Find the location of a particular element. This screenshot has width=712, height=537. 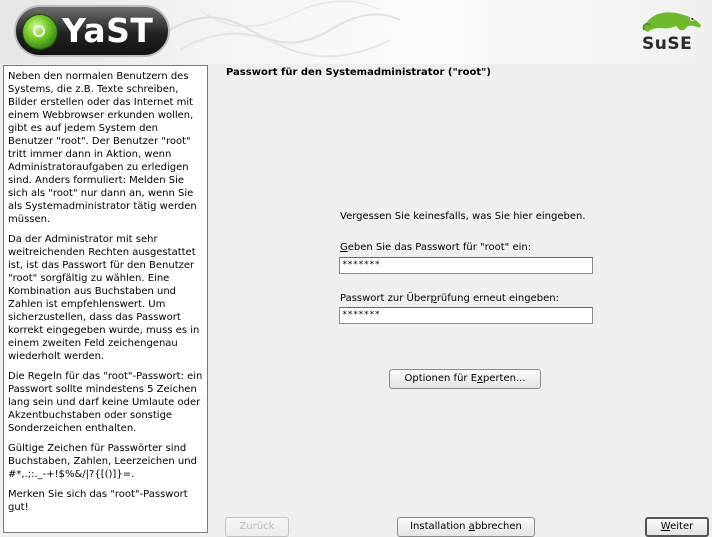

yast-logo-text: YaST is located at coordinates (108, 30).